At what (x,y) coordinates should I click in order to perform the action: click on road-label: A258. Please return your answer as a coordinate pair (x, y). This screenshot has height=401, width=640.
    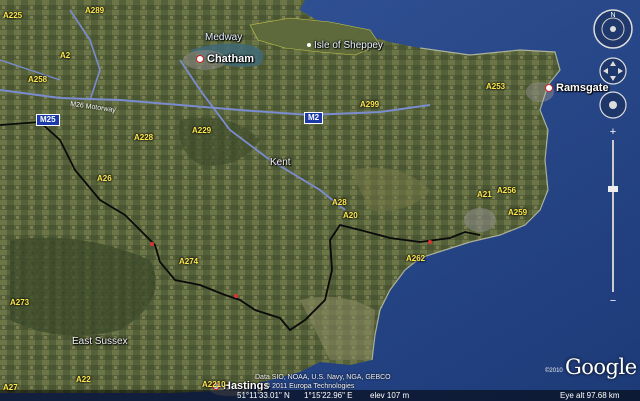
    Looking at the image, I should click on (38, 79).